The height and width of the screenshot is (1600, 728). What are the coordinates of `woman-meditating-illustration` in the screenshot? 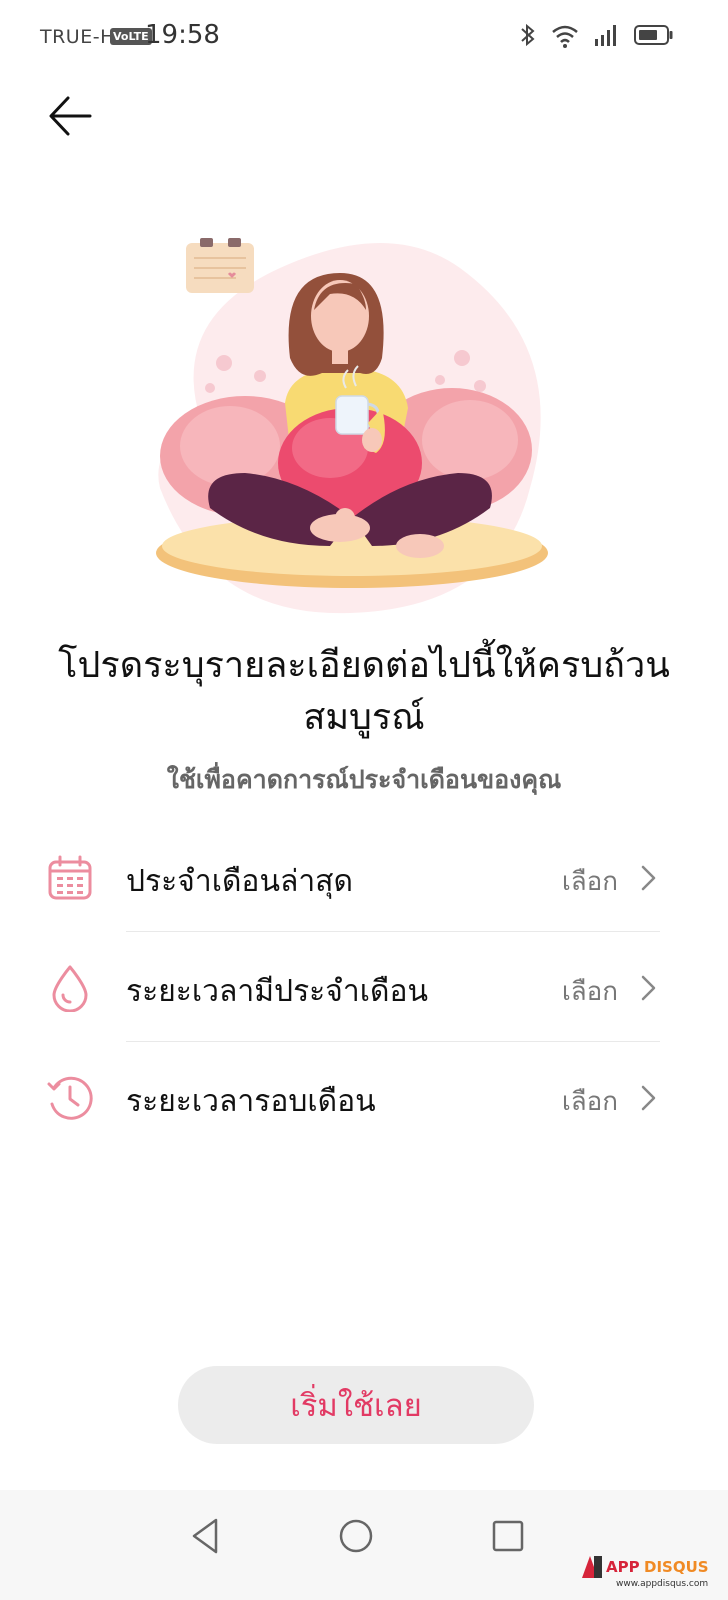 It's located at (352, 426).